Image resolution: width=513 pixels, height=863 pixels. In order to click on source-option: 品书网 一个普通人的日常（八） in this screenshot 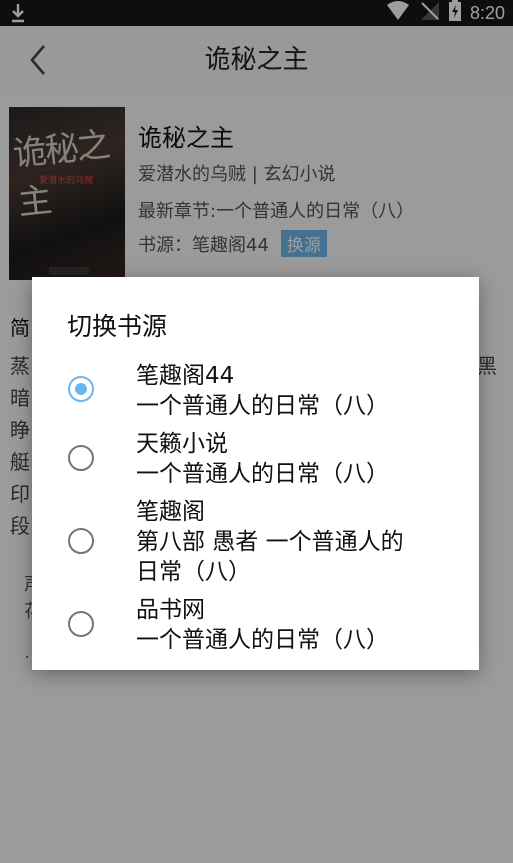, I will do `click(255, 625)`.